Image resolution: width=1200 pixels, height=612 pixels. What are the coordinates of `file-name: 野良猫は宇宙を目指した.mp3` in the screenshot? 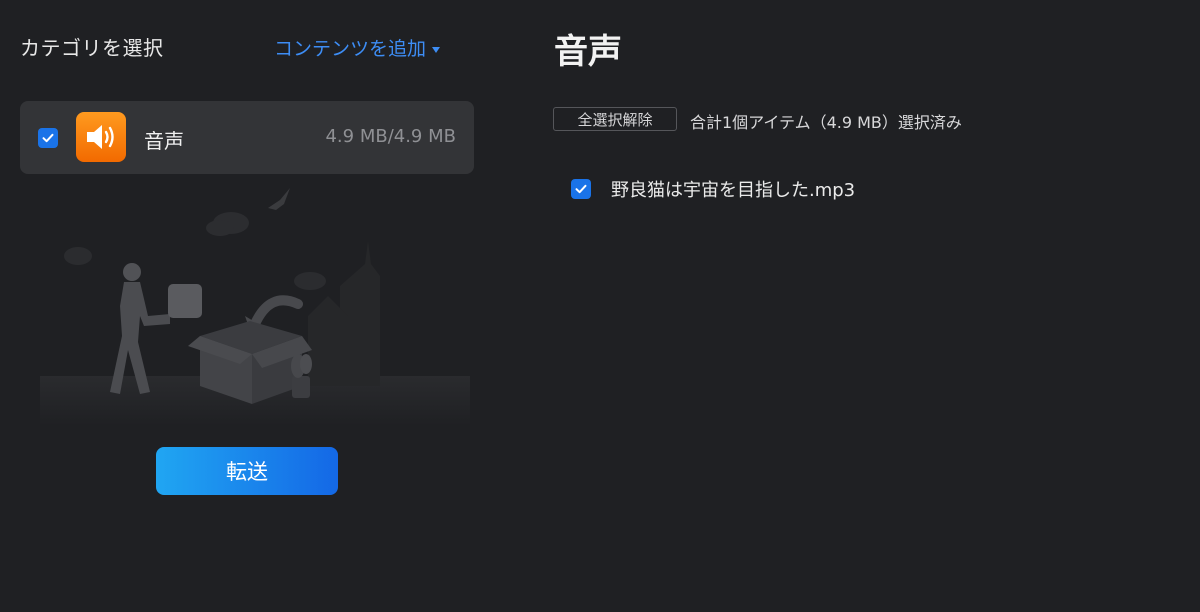 It's located at (733, 190).